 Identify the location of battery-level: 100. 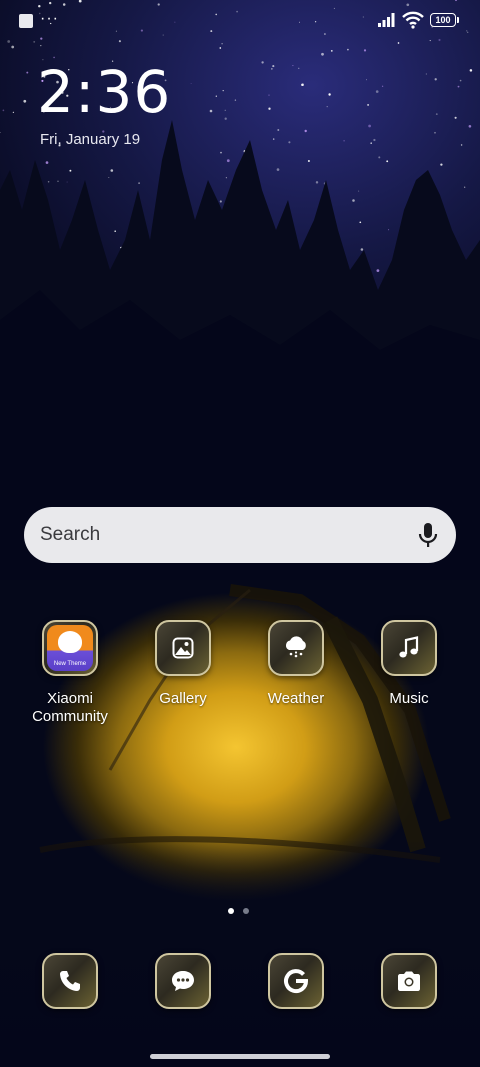
(443, 20).